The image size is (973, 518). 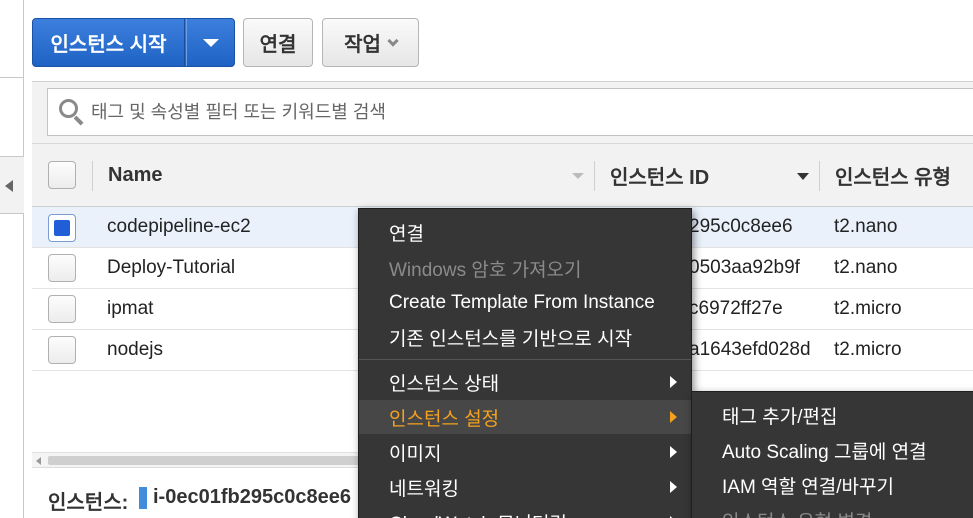 I want to click on column-header-instance-id: 인스턴스 ID, so click(x=659, y=175).